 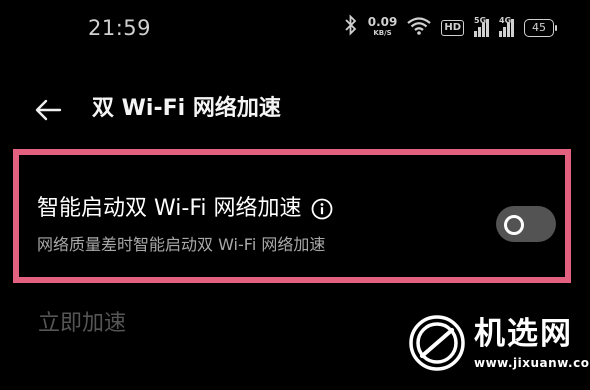 What do you see at coordinates (514, 225) in the screenshot?
I see `toggle-knob` at bounding box center [514, 225].